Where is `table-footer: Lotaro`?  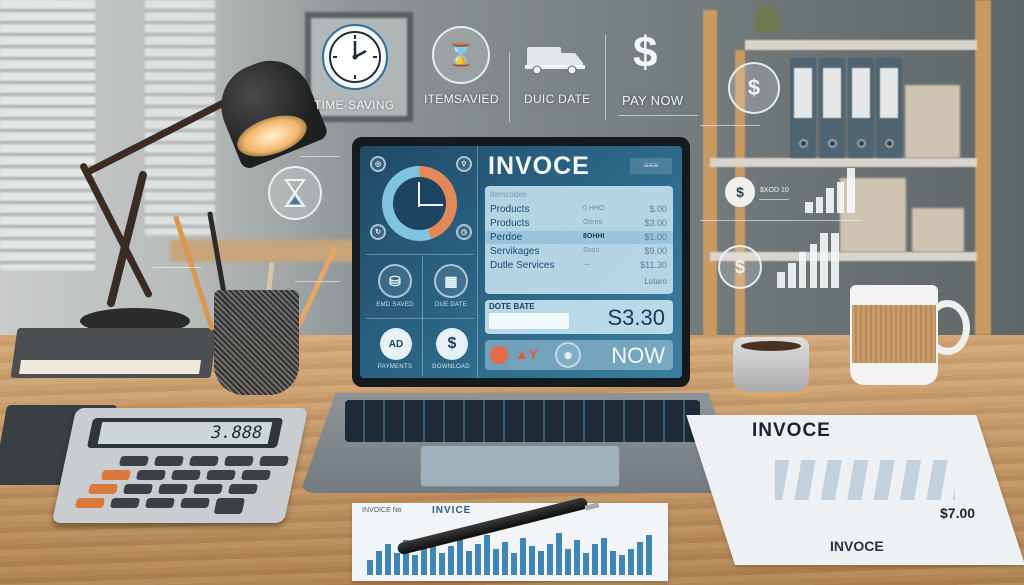 table-footer: Lotaro is located at coordinates (579, 282).